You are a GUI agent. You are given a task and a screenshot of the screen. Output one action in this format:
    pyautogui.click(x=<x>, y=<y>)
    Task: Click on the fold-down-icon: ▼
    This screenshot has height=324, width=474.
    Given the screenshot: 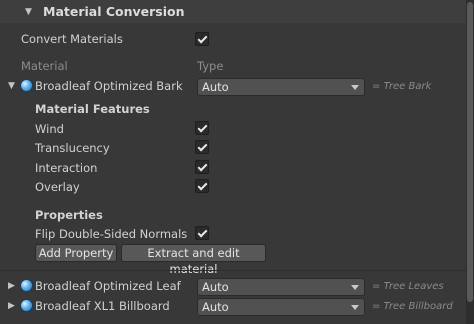 What is the action you would take?
    pyautogui.click(x=28, y=12)
    